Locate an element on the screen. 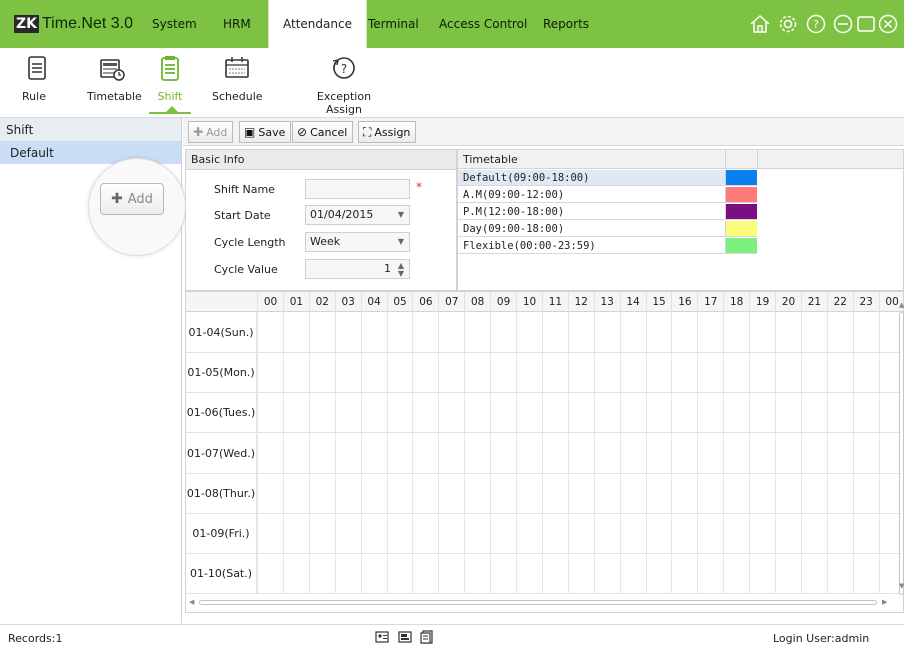  grid-hour-label: 19 is located at coordinates (762, 302).